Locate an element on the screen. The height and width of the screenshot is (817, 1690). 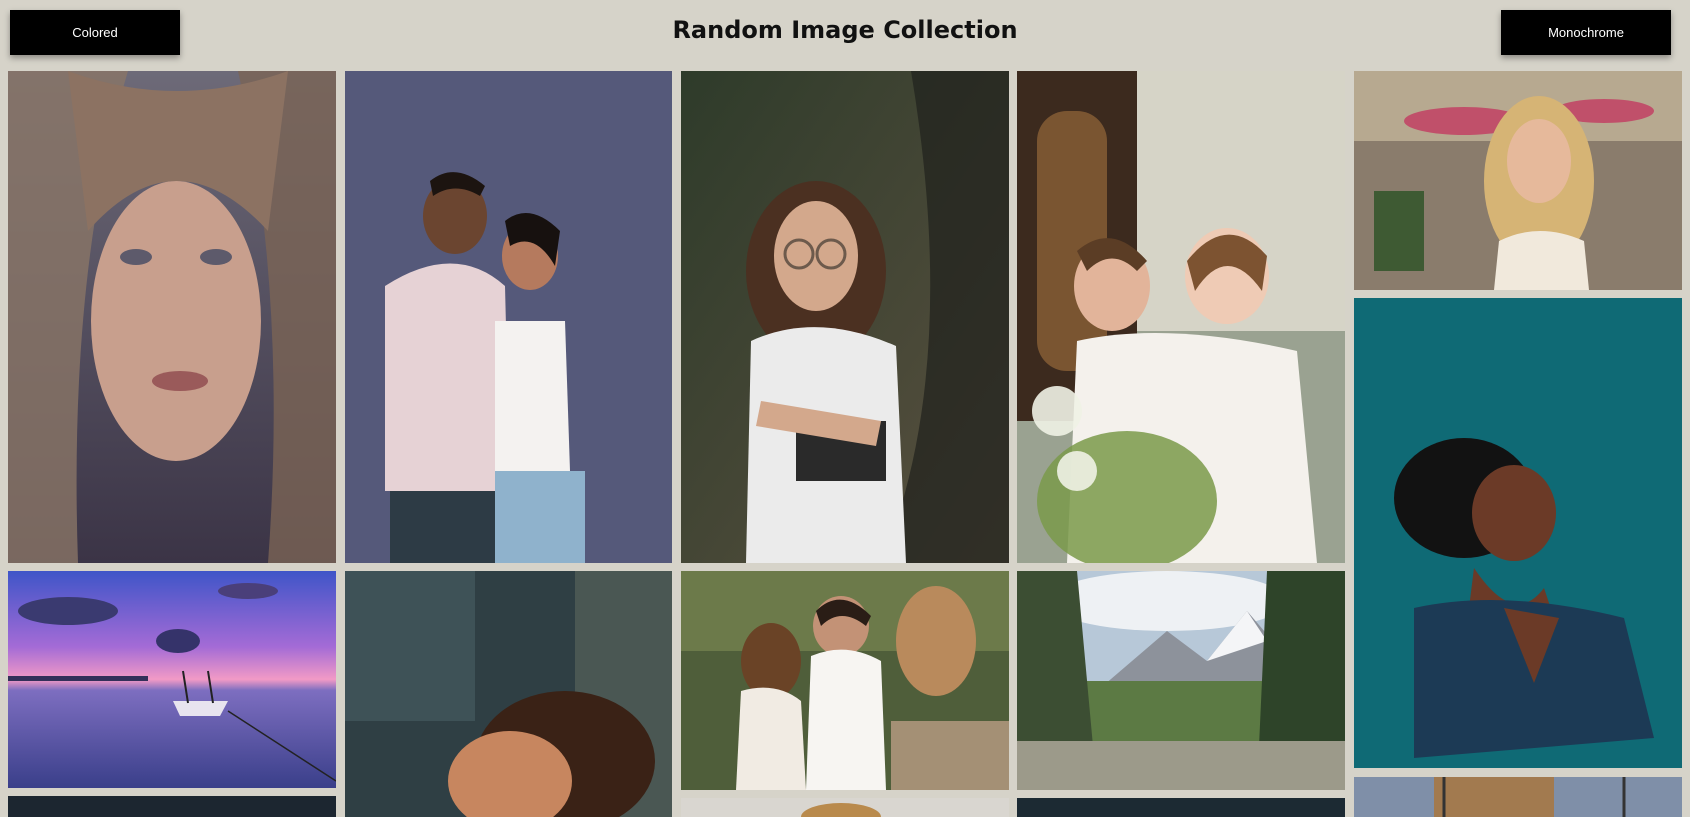
image-partial-image-bottom-left is located at coordinates (172, 806).